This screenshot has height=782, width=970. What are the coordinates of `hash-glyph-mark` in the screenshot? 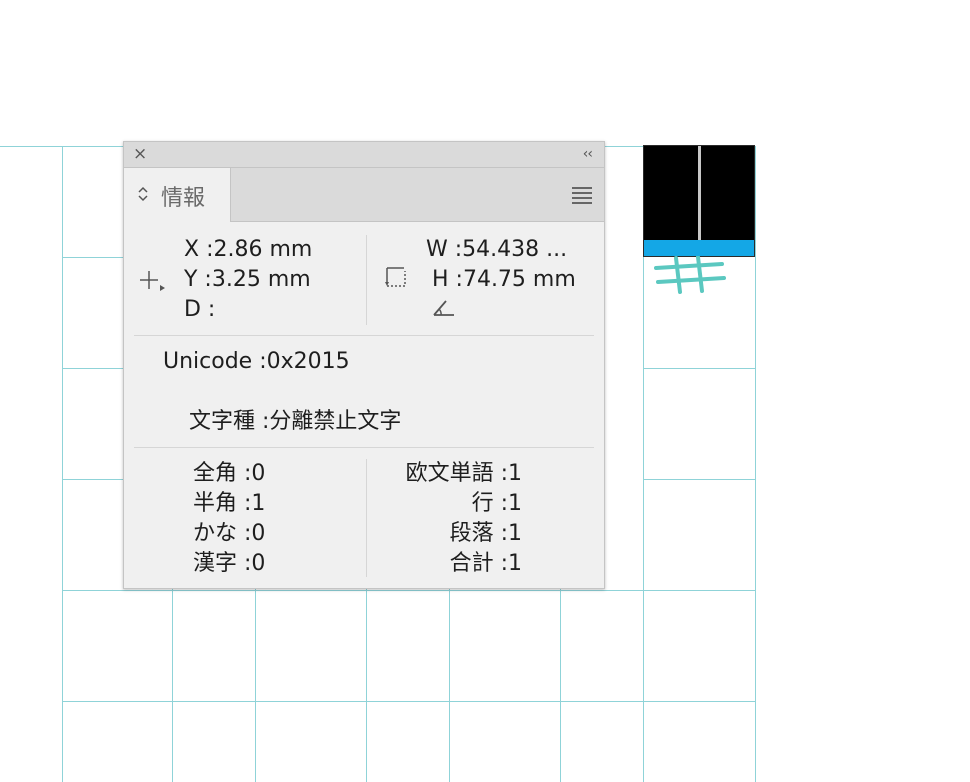 It's located at (690, 275).